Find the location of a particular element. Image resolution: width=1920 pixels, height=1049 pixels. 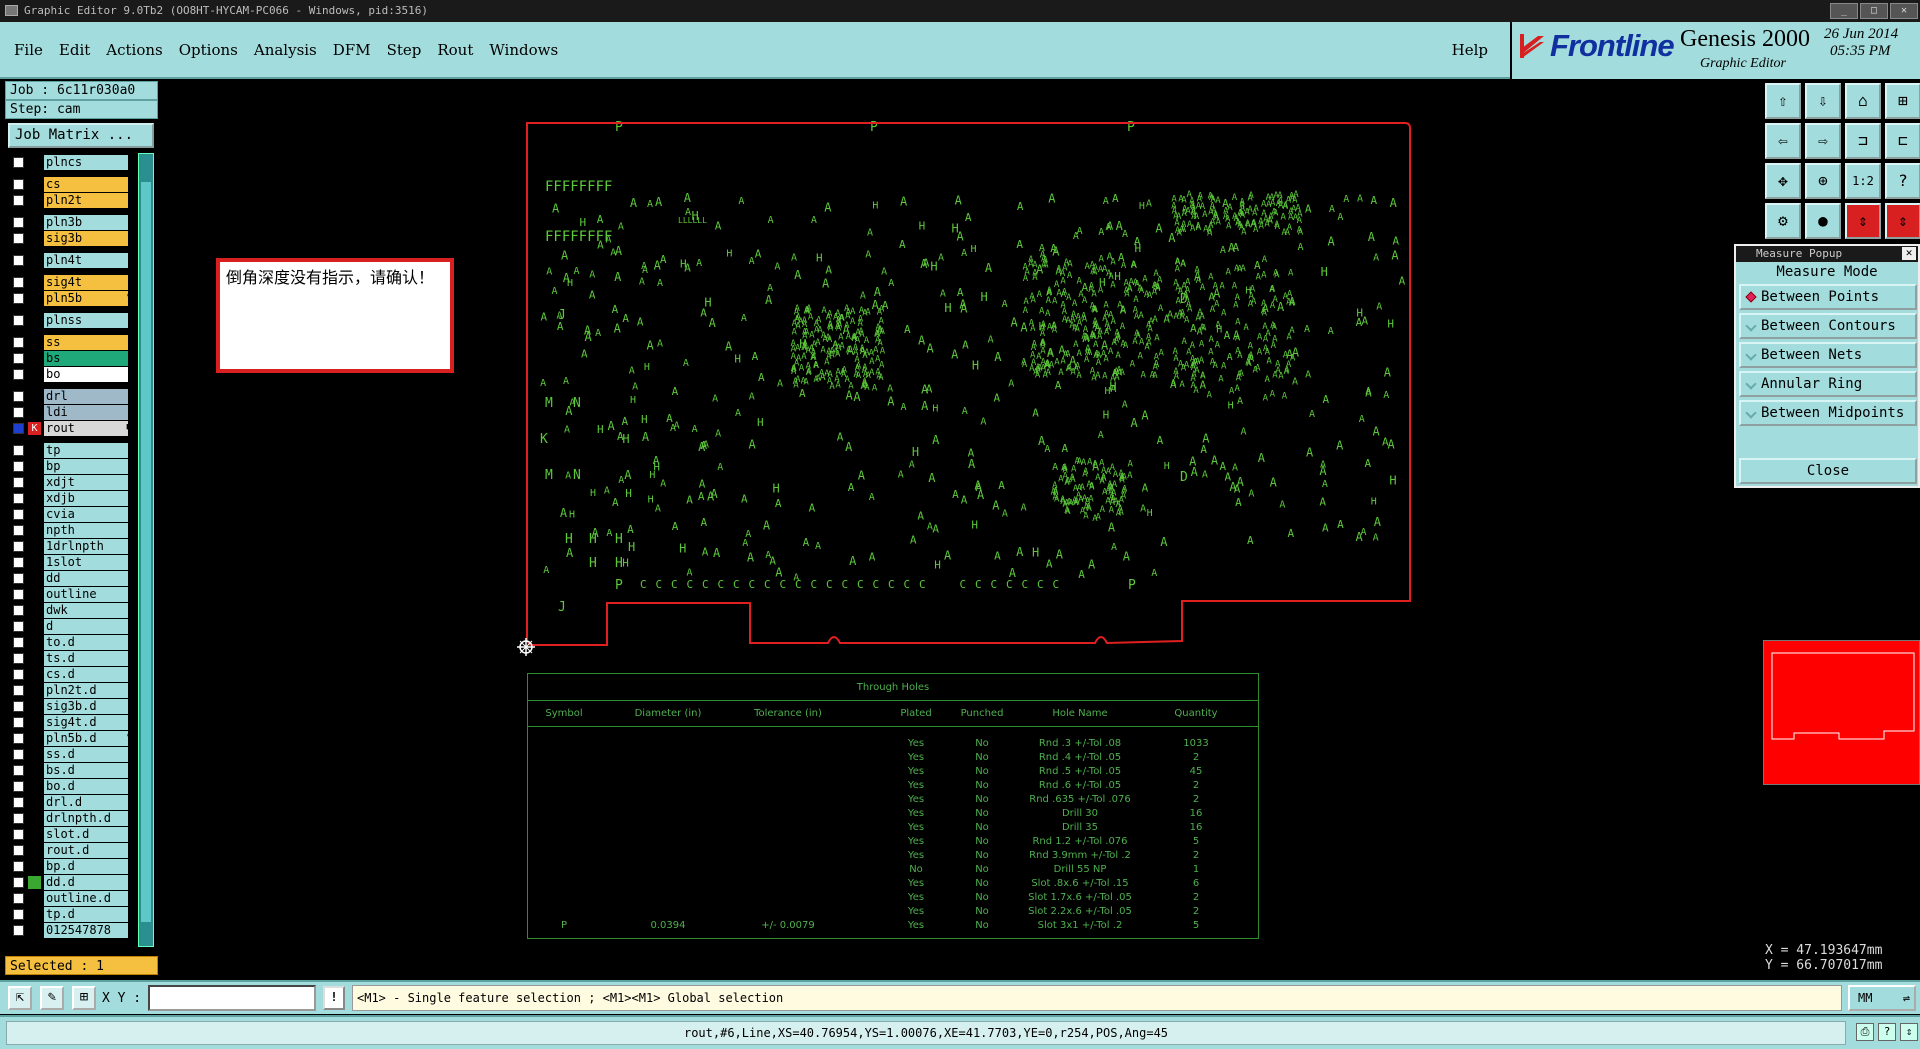

layer-row-bo.d: bo.d is located at coordinates (71, 786).